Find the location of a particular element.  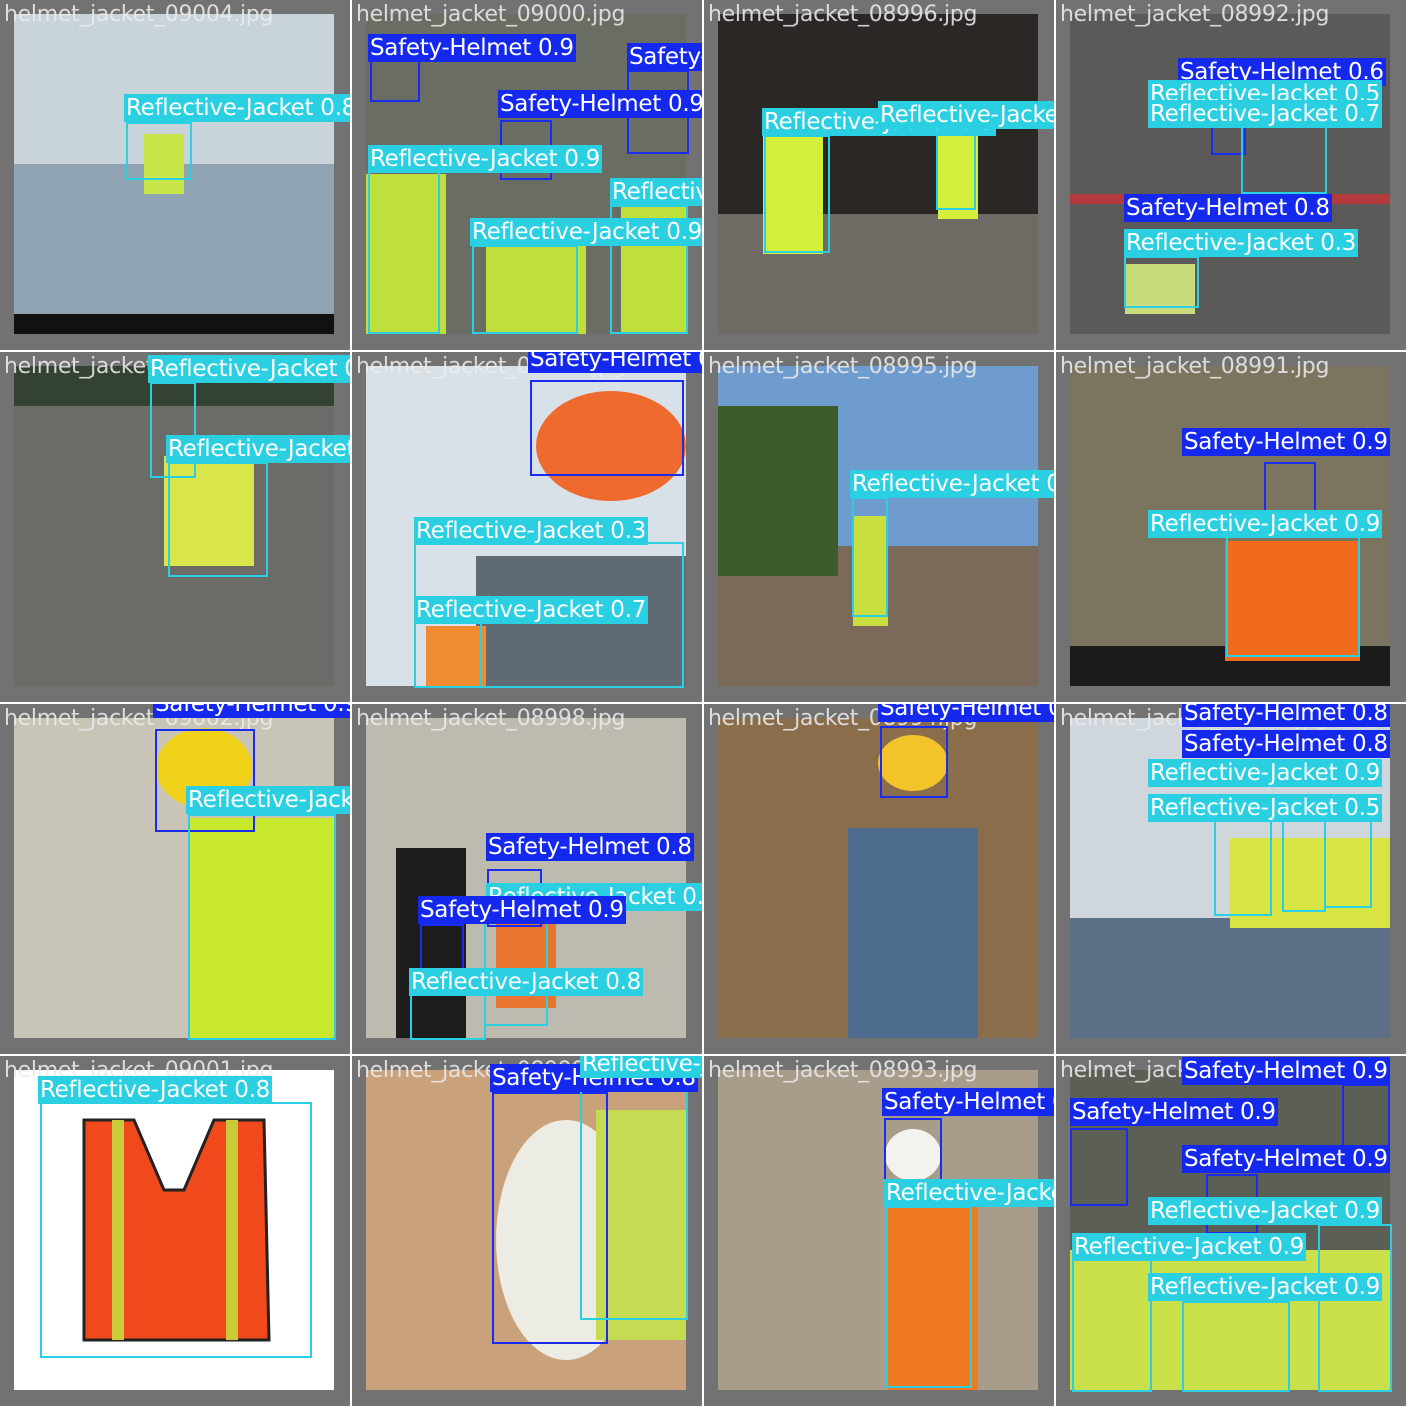

filename-label: helmet_jacket_08995.jpg is located at coordinates (843, 366).